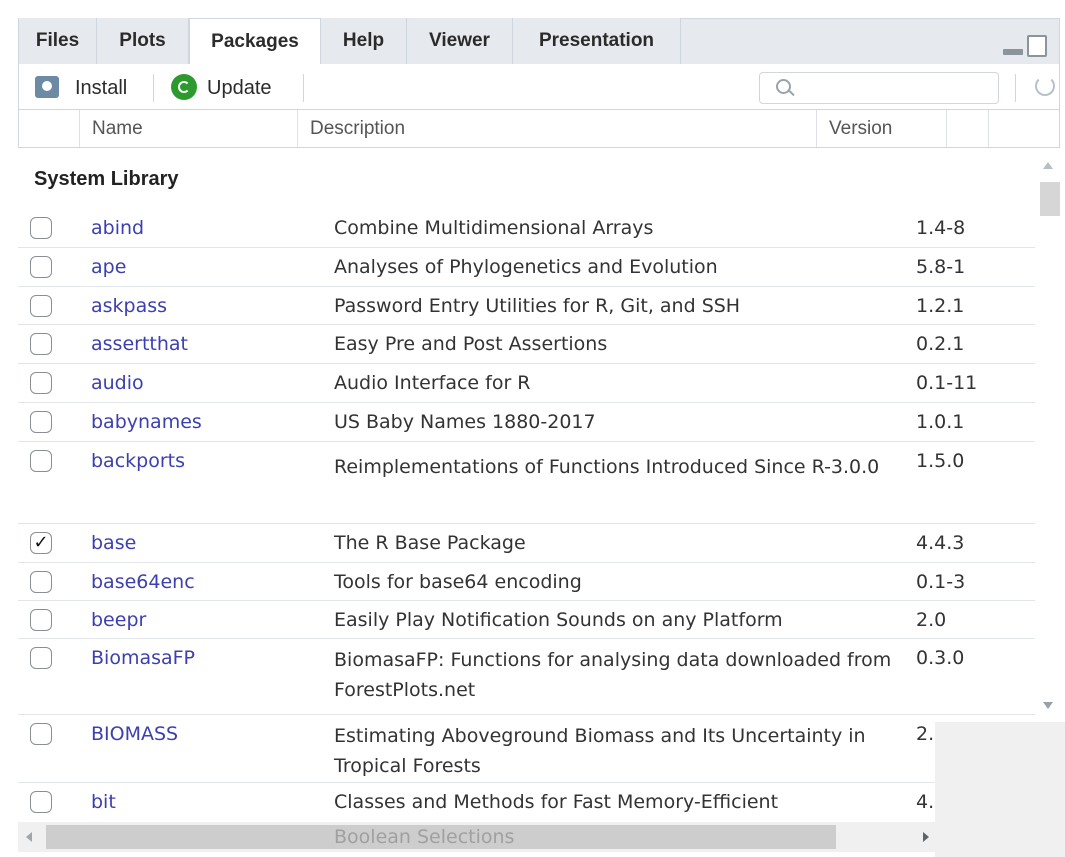  Describe the element at coordinates (925, 734) in the screenshot. I see `package-version: 2.` at that location.